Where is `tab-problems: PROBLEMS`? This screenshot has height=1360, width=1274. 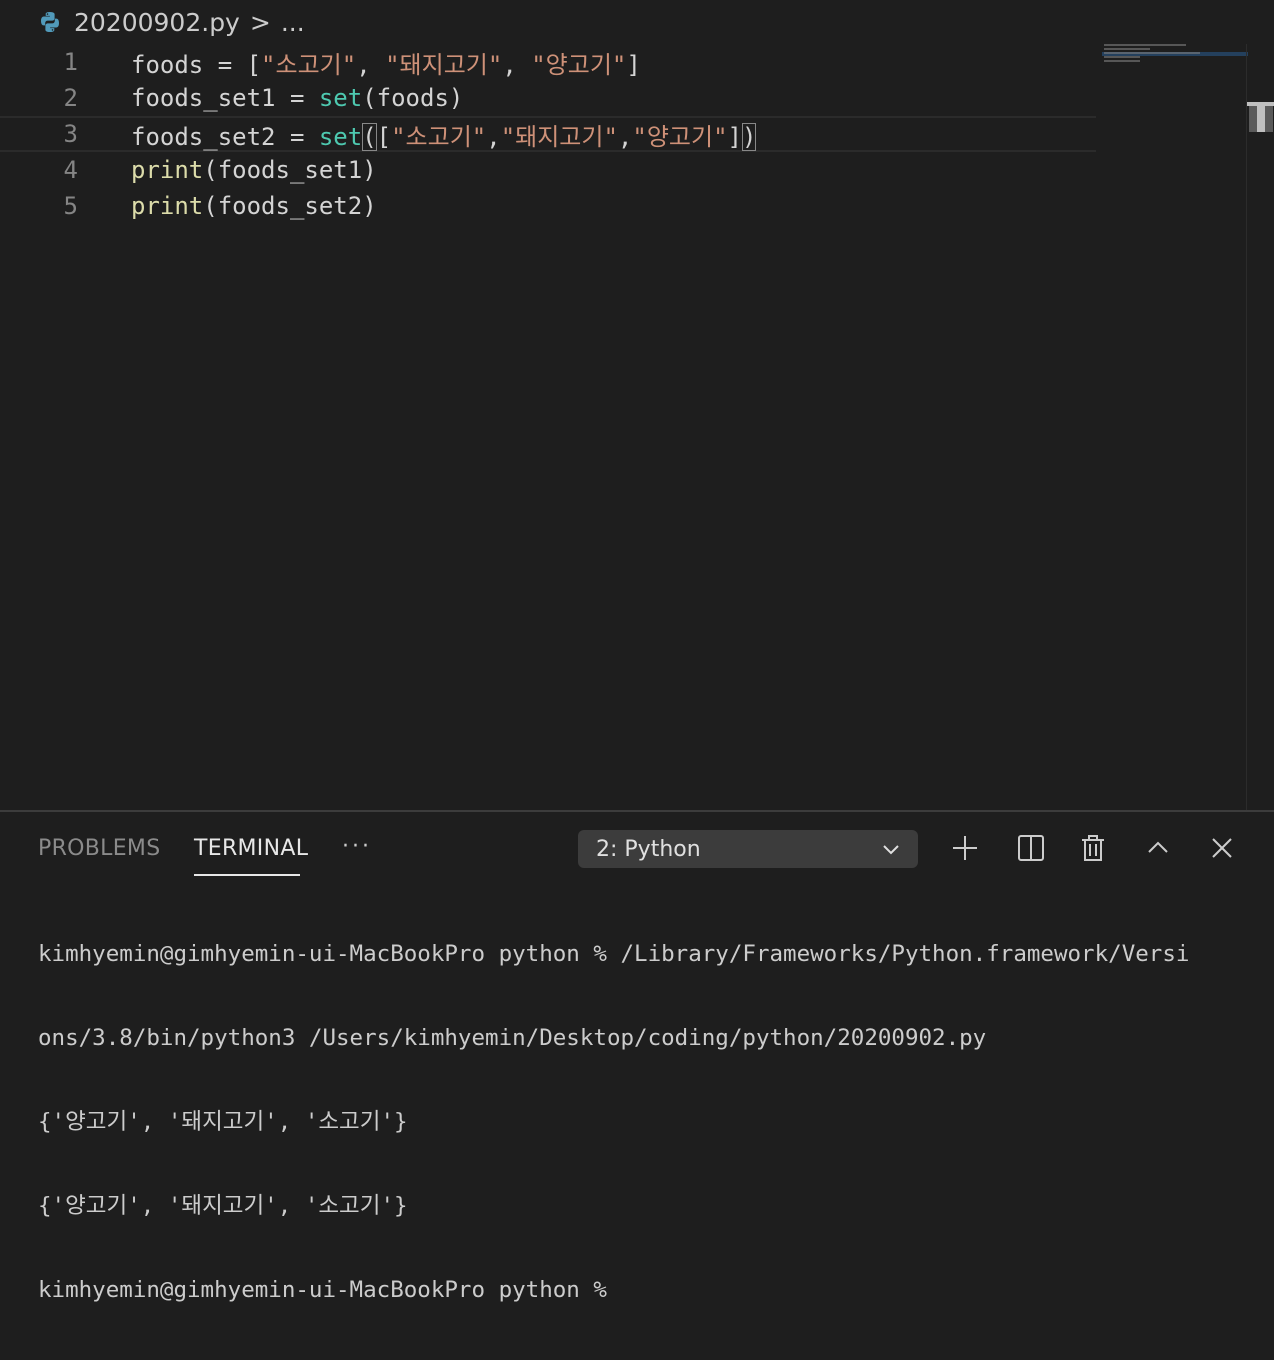
tab-problems: PROBLEMS is located at coordinates (99, 848).